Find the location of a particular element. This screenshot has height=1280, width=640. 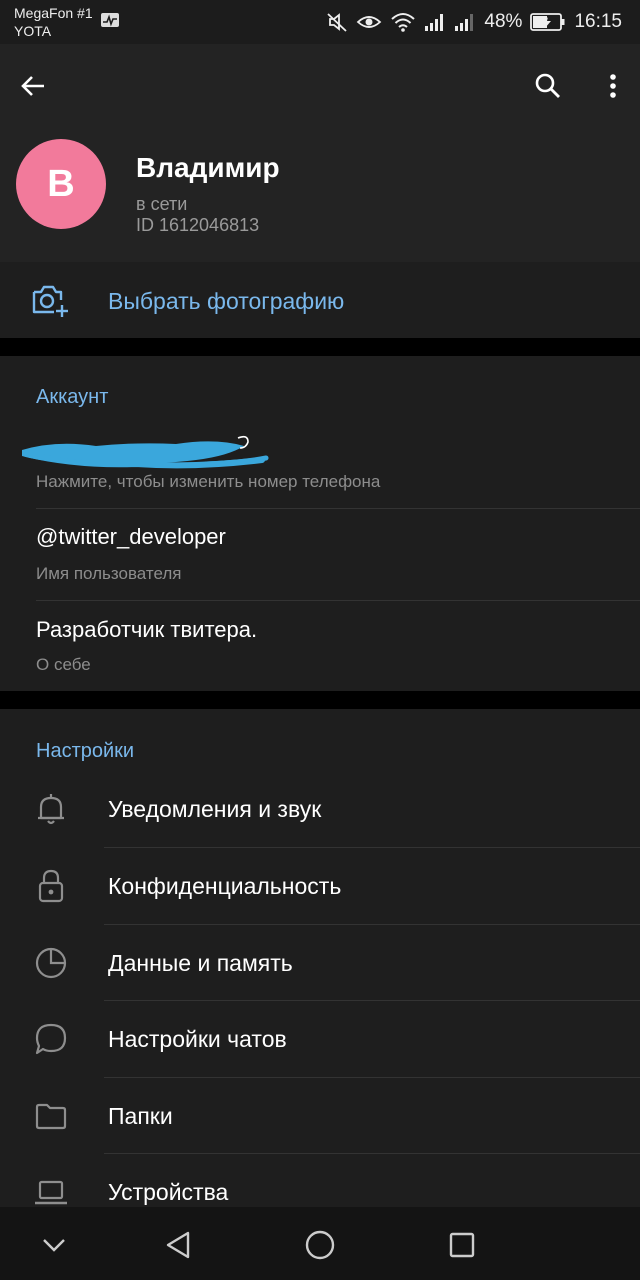

more-options-button is located at coordinates (613, 86).